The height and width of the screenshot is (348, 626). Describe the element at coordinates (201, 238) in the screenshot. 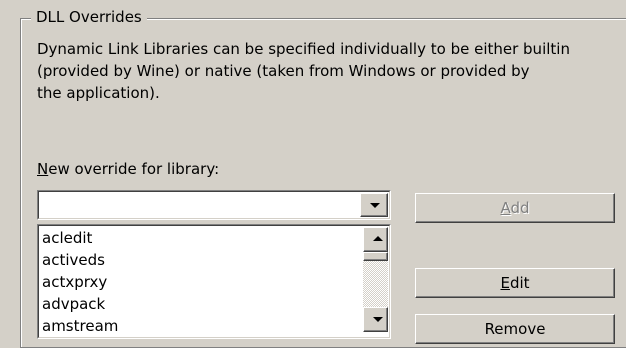

I see `list-item: acledit` at that location.